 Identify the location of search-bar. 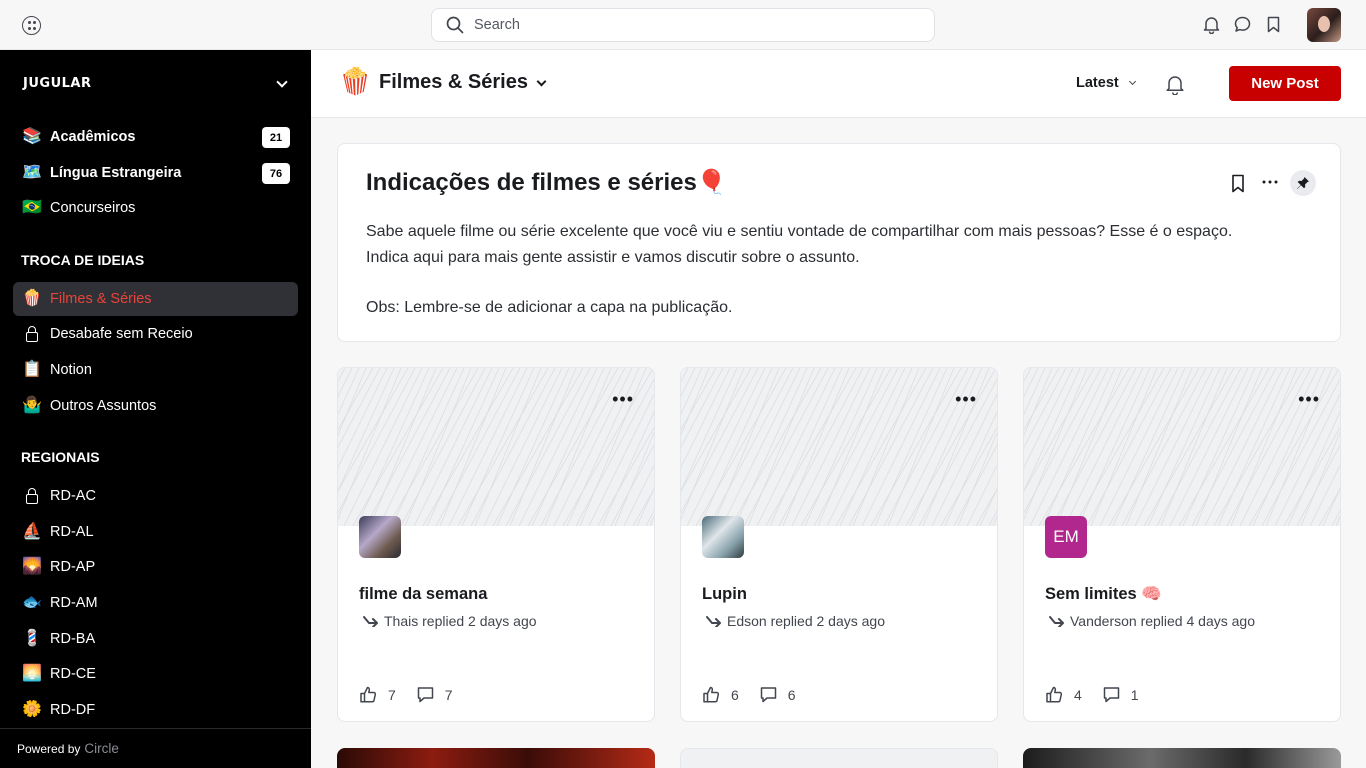
(683, 25).